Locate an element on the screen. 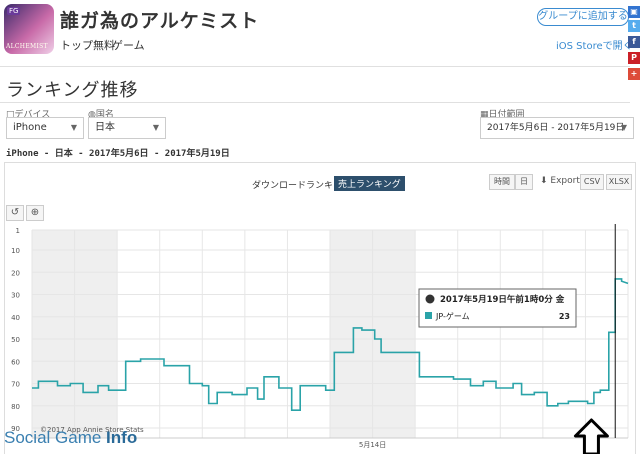 This screenshot has width=640, height=454. pinterest-share-icon: P is located at coordinates (634, 58).